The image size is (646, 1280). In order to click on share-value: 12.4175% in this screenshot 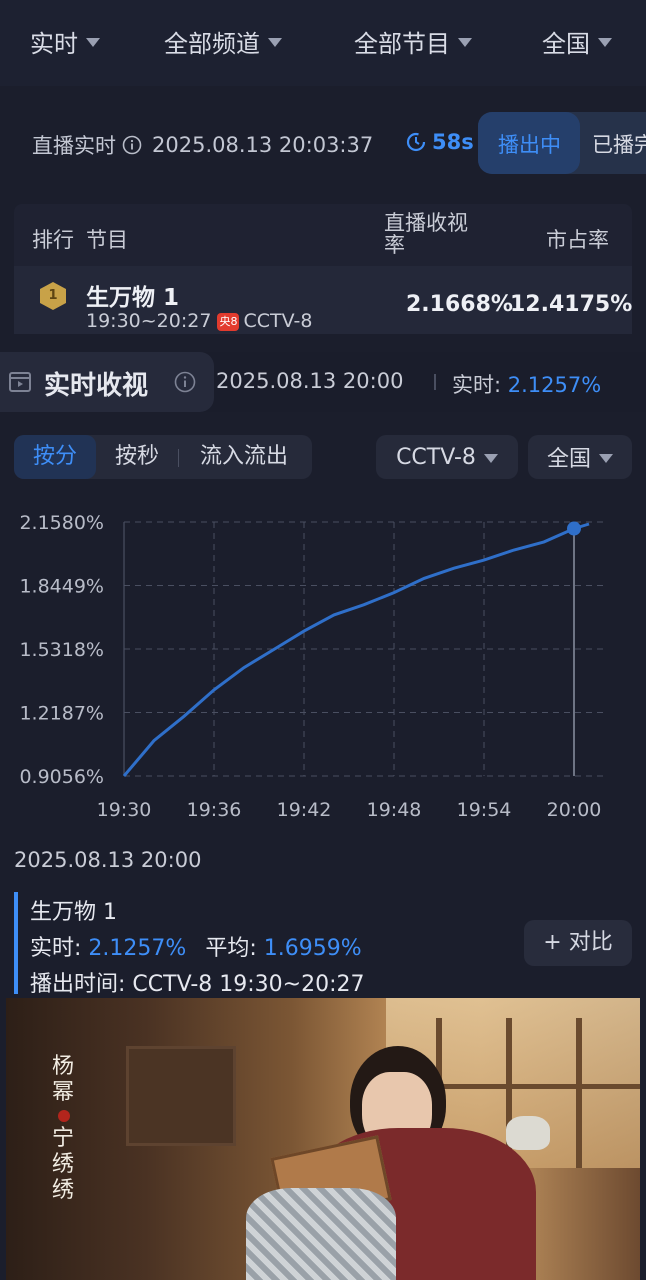, I will do `click(571, 304)`.